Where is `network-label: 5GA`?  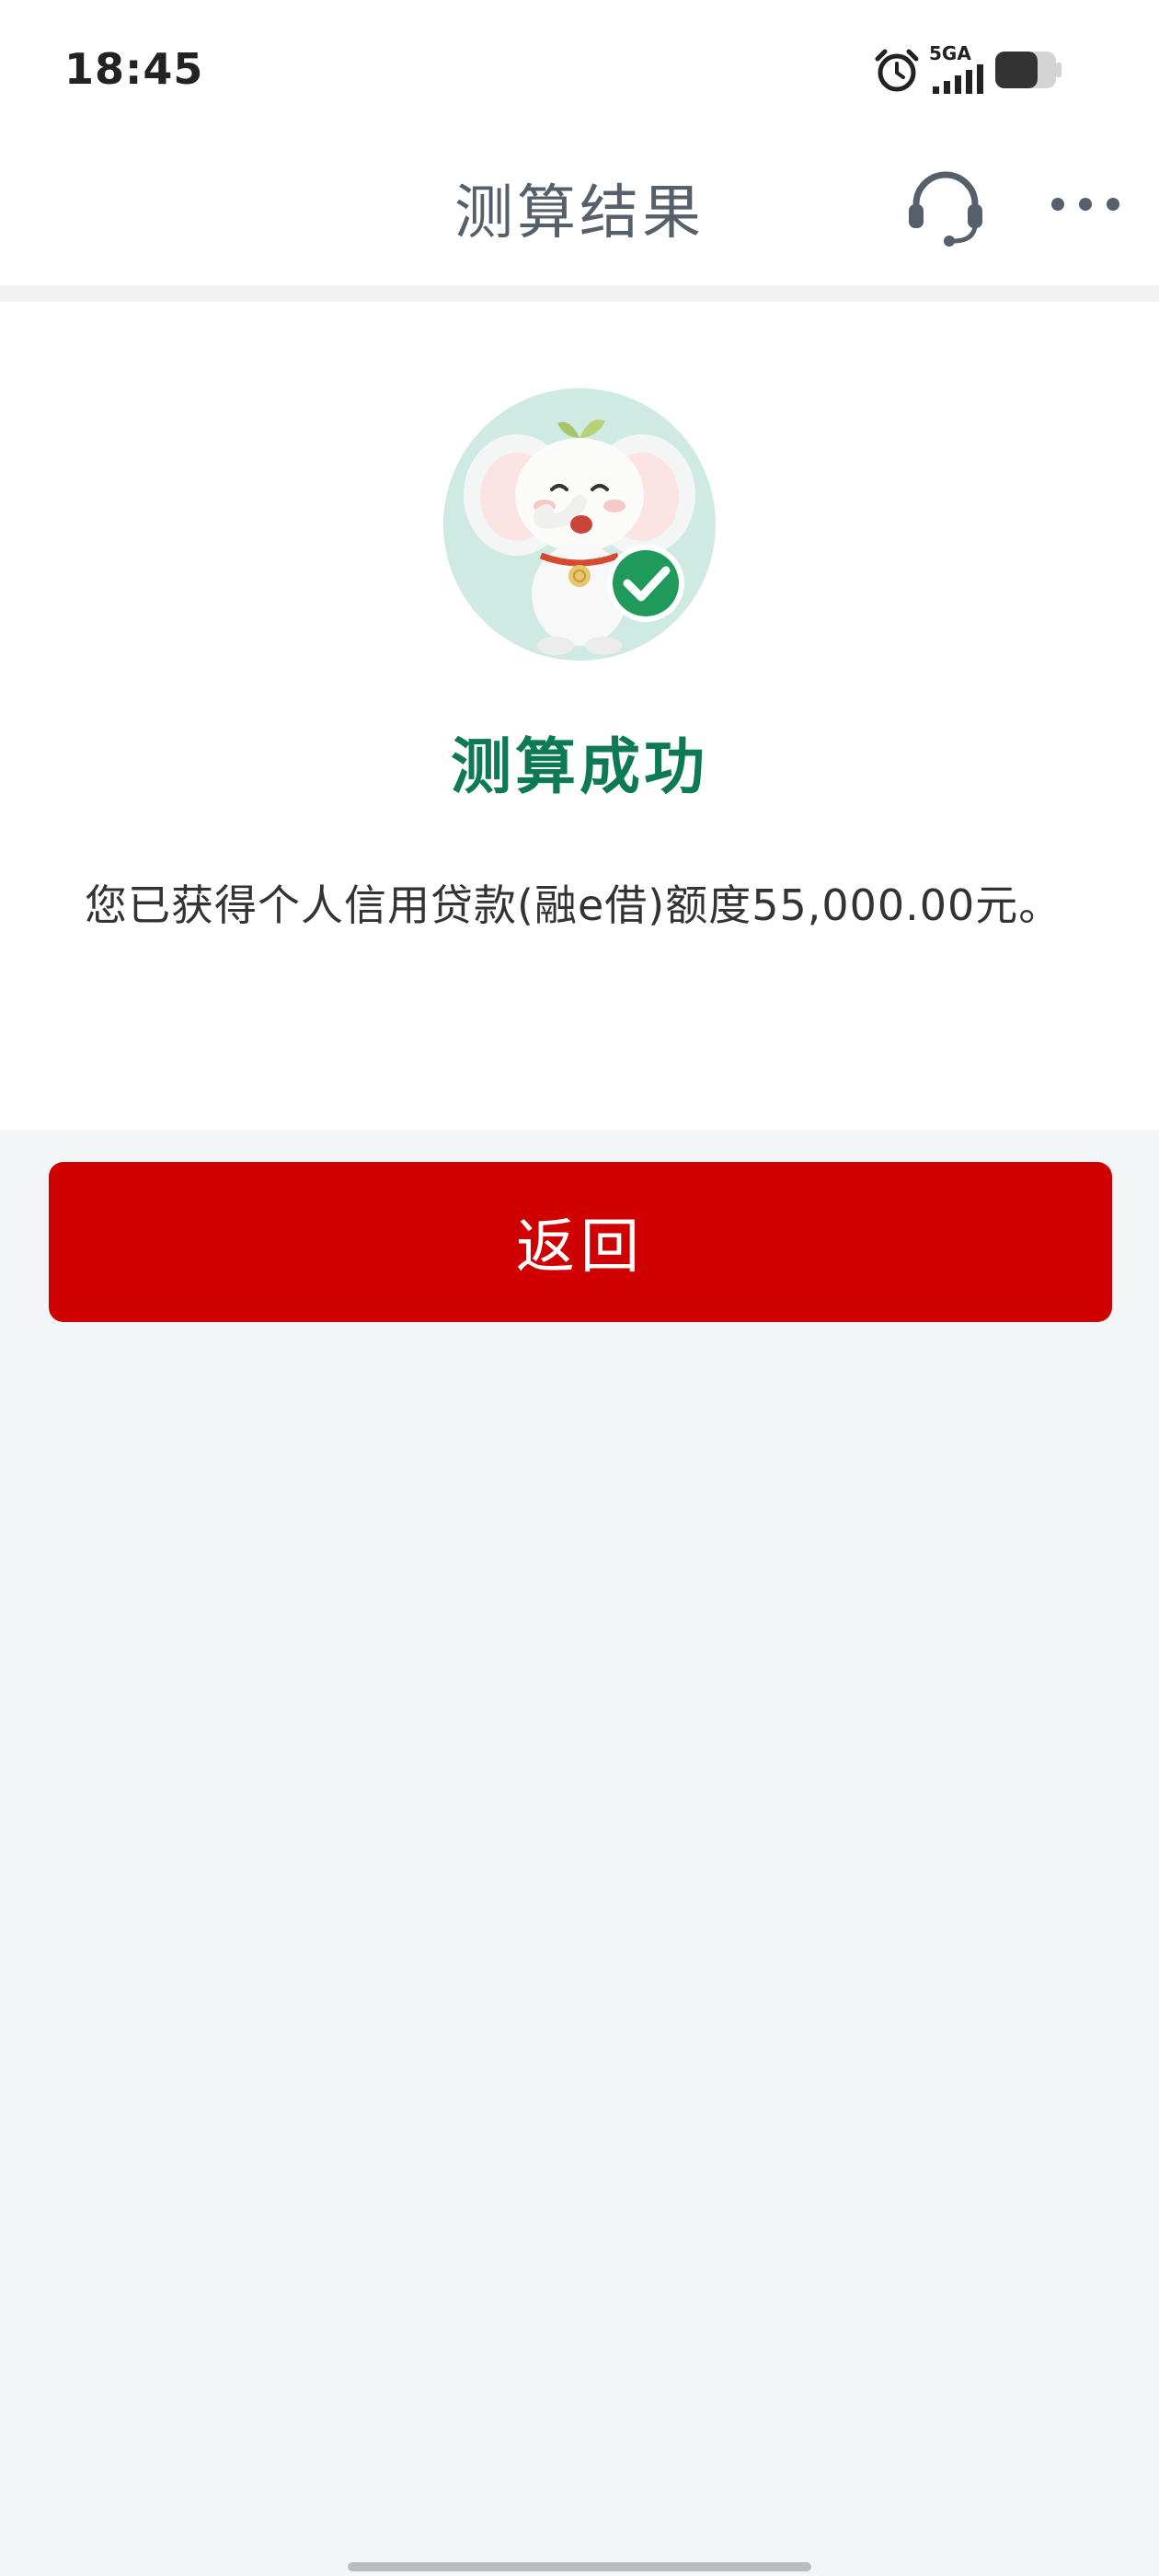
network-label: 5GA is located at coordinates (950, 53).